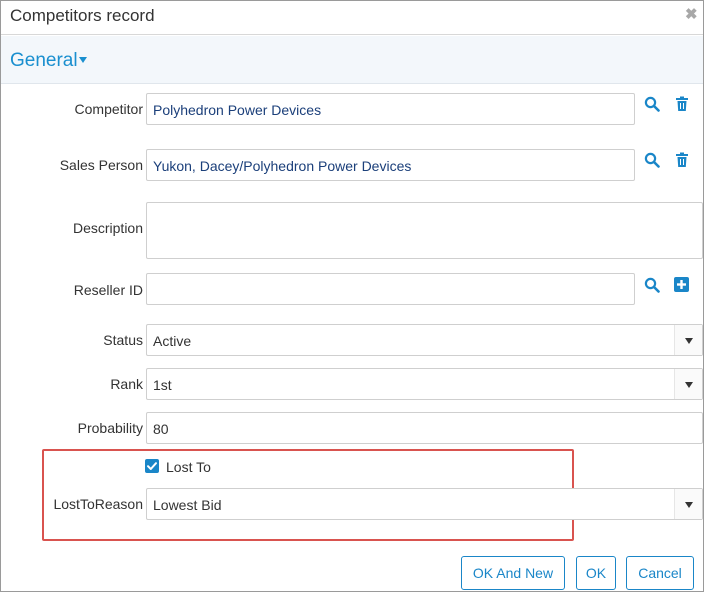  I want to click on competitor-field: Polyhedron Power Devices, so click(390, 109).